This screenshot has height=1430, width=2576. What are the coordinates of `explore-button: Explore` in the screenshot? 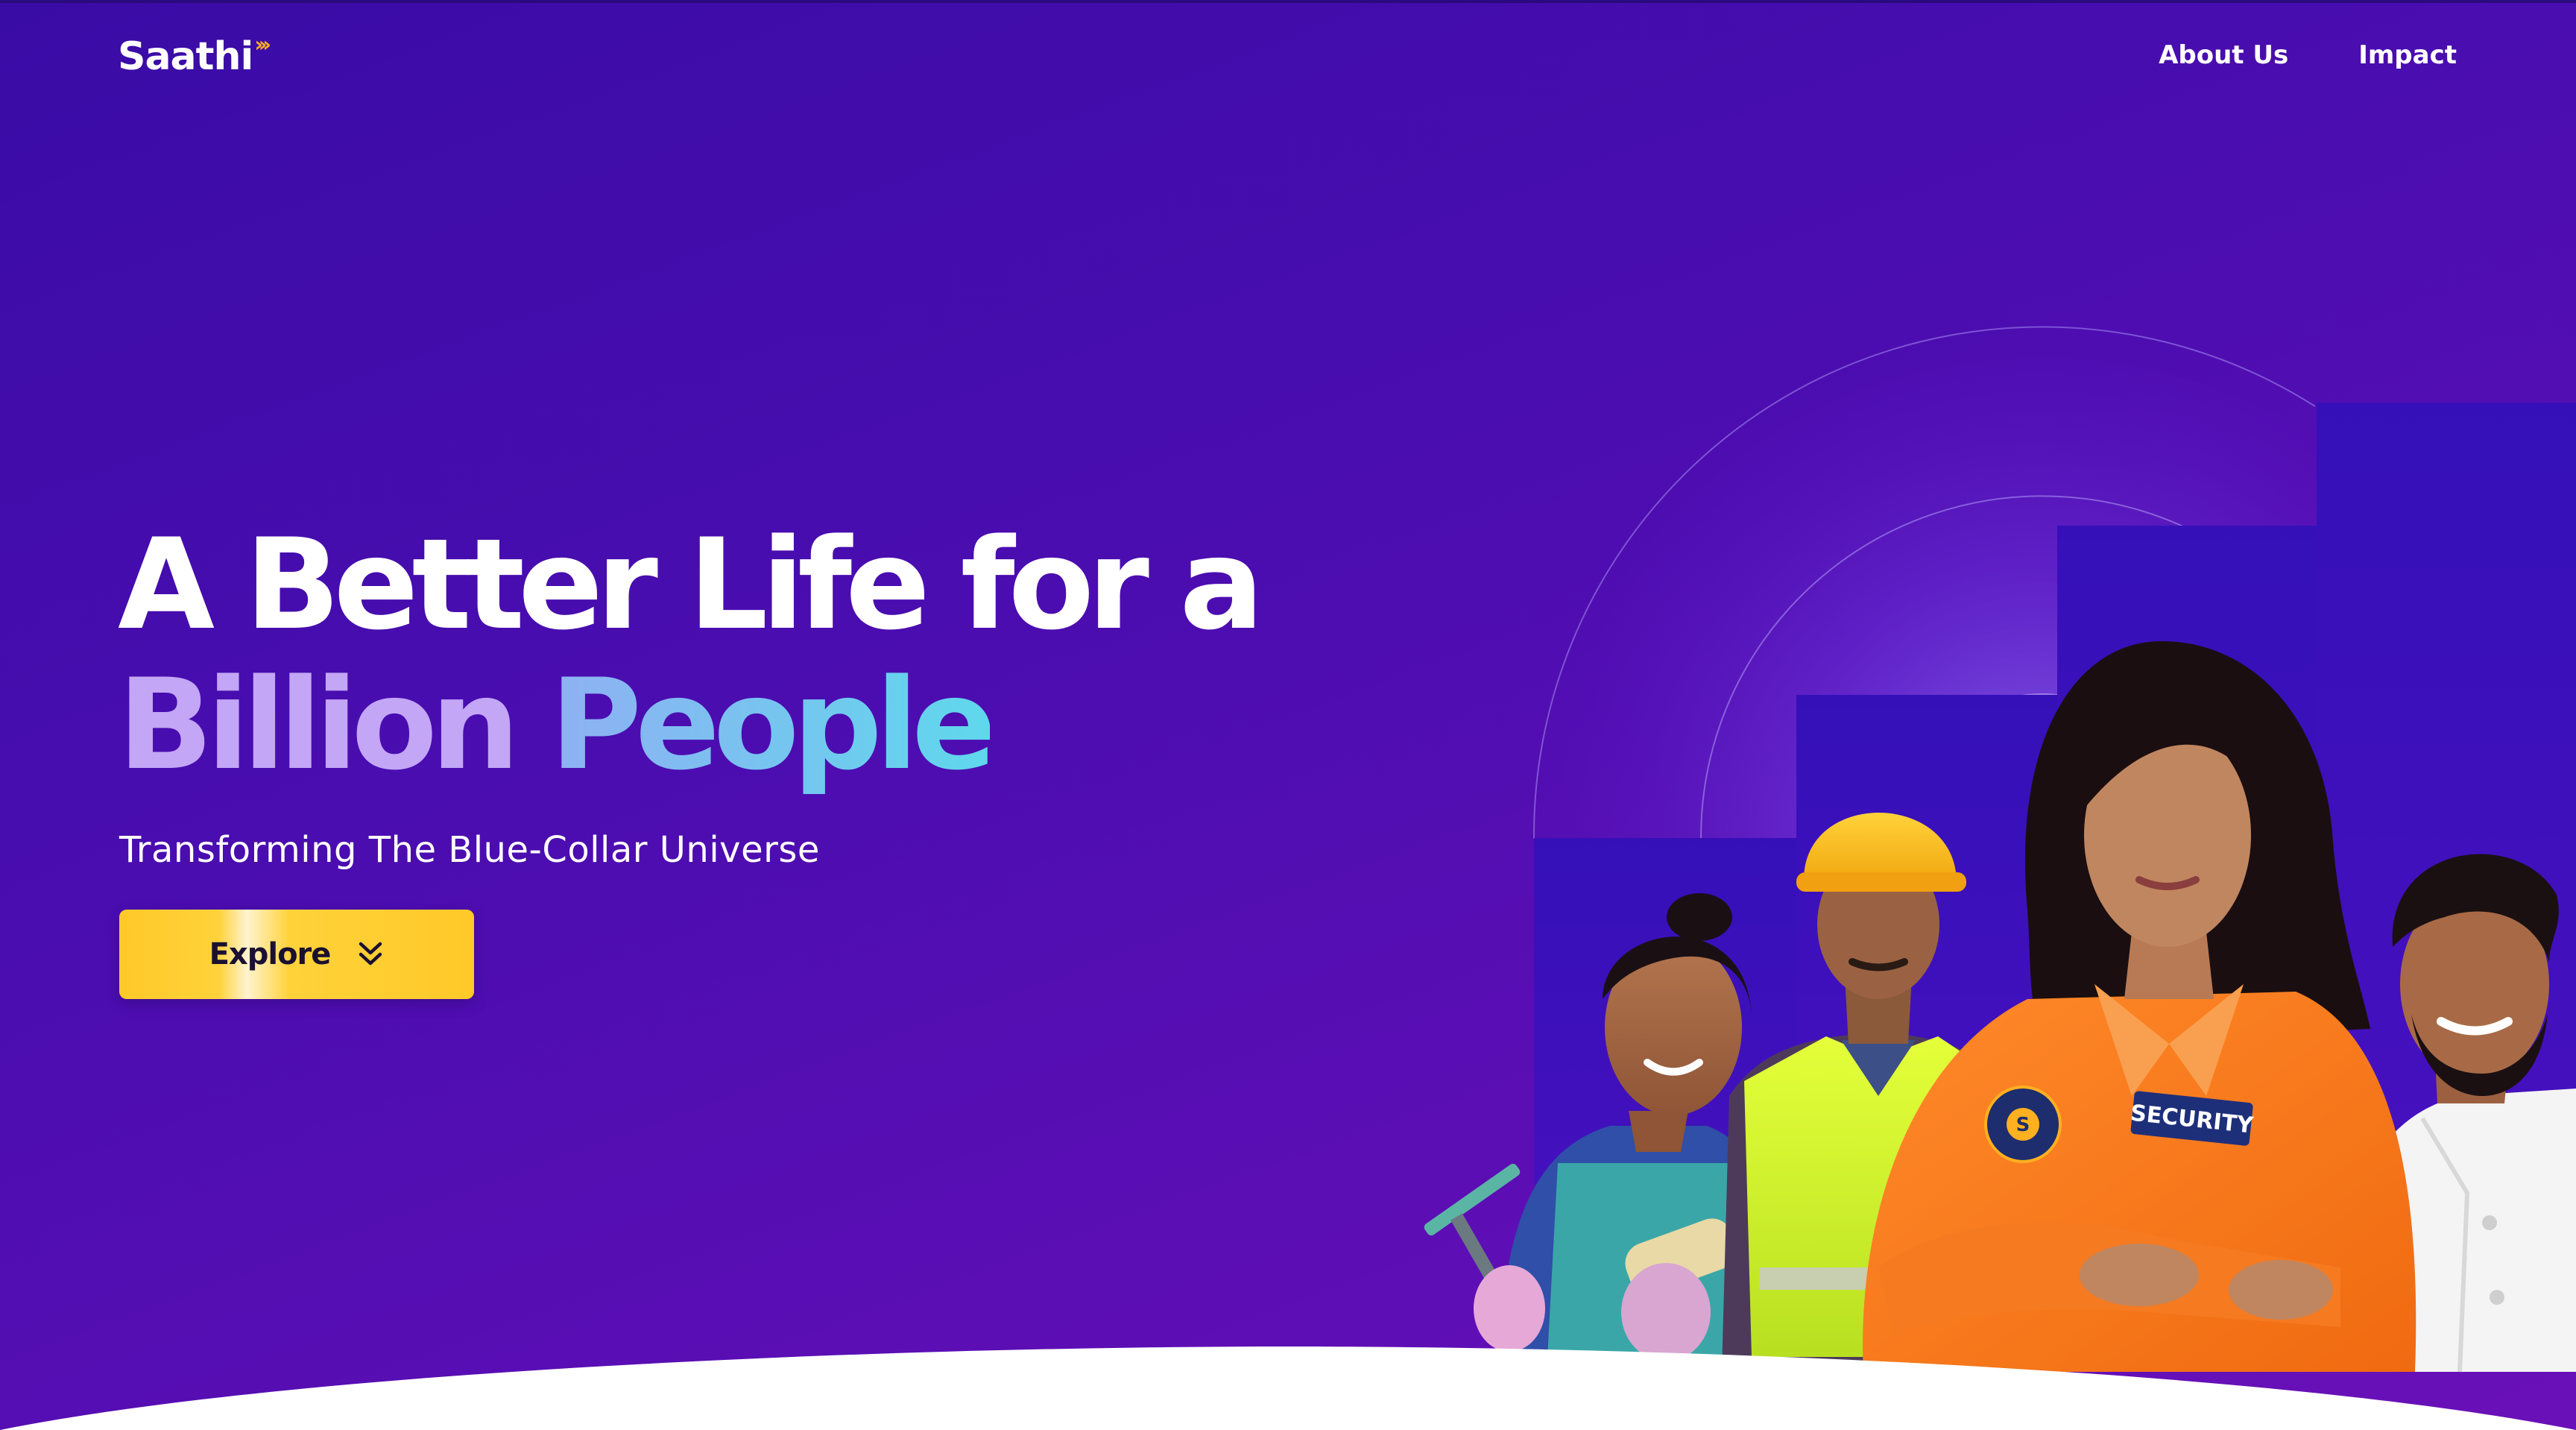 It's located at (296, 954).